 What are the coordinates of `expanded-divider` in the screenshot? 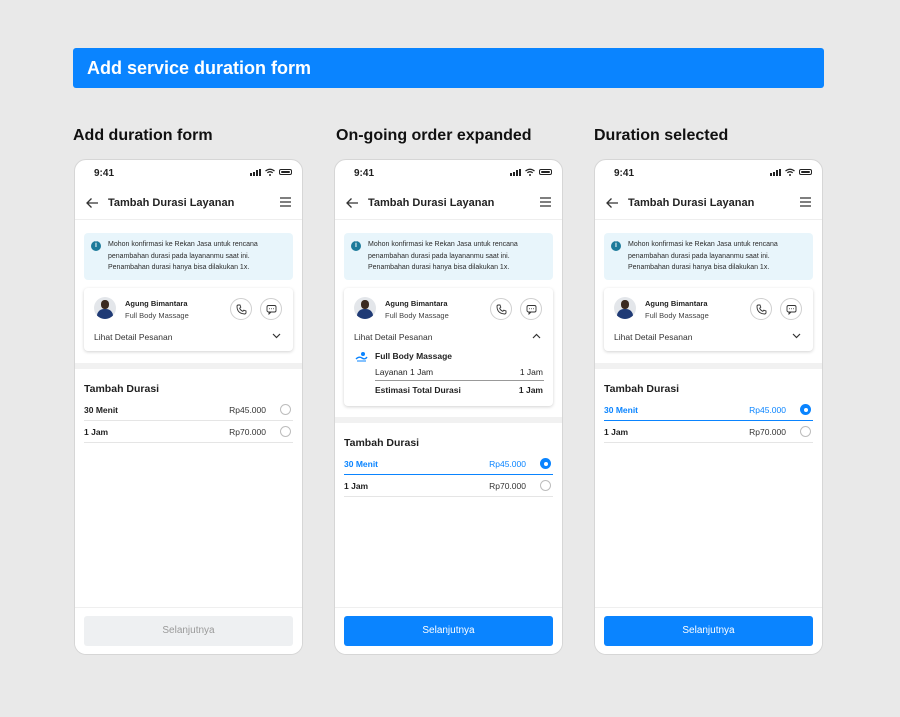 It's located at (459, 380).